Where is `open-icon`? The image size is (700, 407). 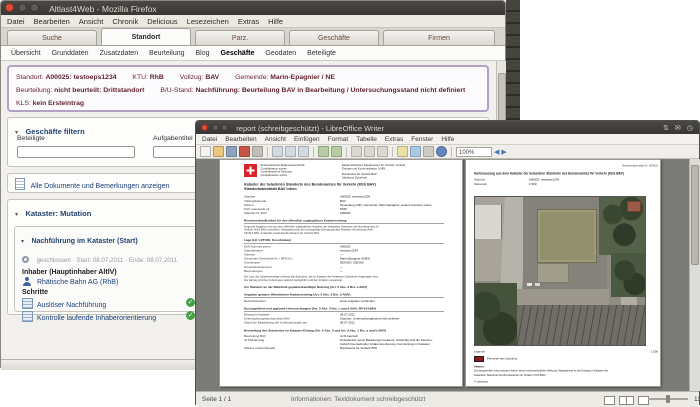
open-icon is located at coordinates (218, 151).